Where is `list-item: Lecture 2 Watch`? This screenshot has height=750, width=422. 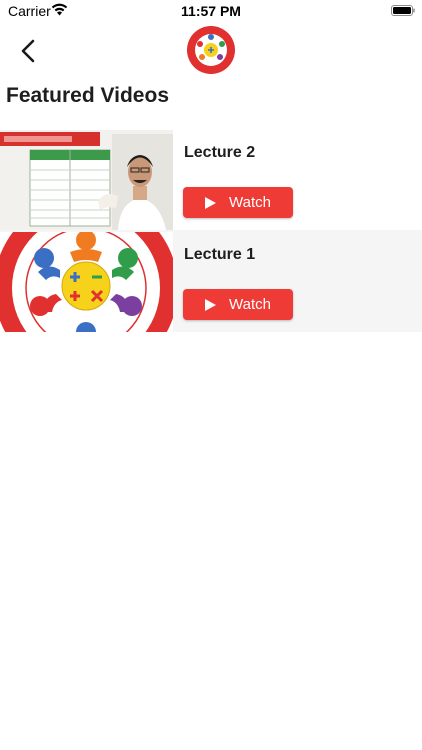
list-item: Lecture 2 Watch is located at coordinates (211, 179).